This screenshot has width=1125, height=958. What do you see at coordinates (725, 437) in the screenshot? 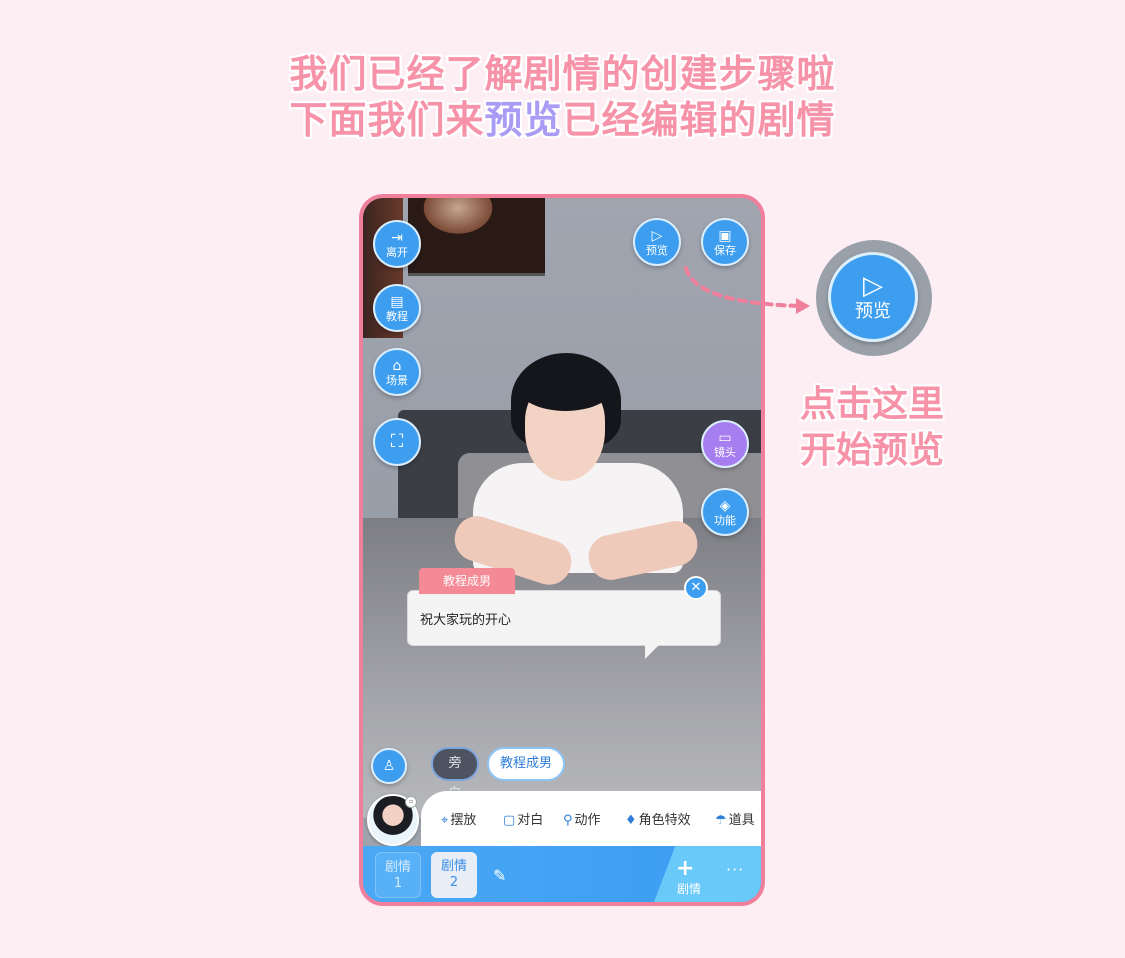
I see `camera-icon: ▭` at bounding box center [725, 437].